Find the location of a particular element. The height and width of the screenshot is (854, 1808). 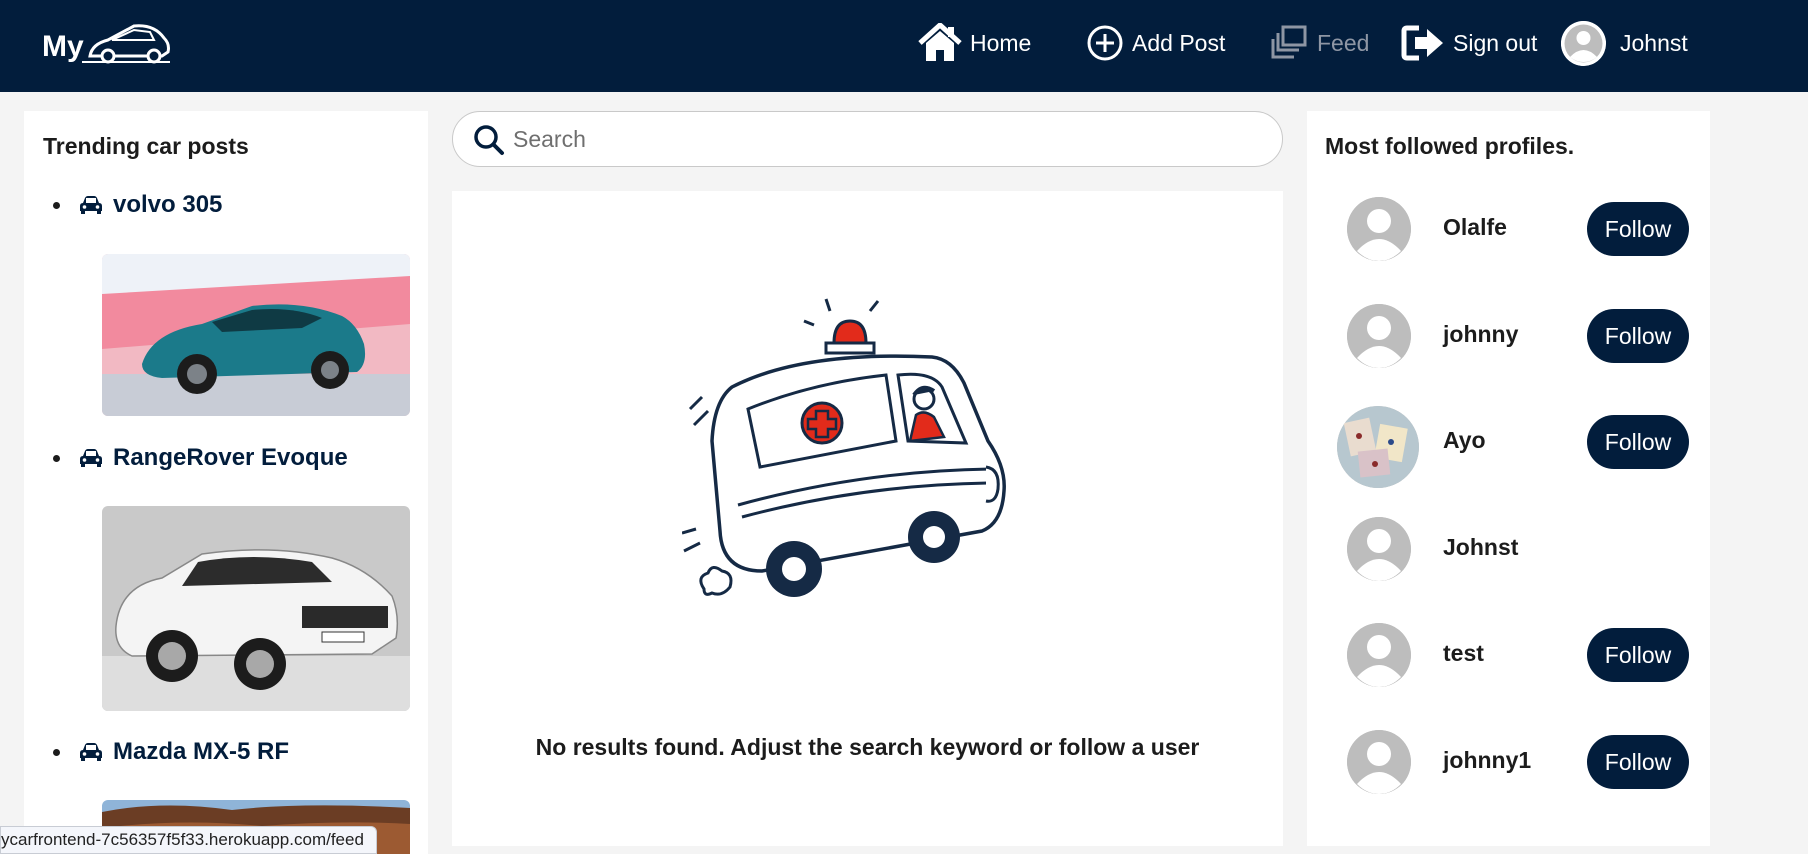

nav-home-link: Home is located at coordinates (974, 43).